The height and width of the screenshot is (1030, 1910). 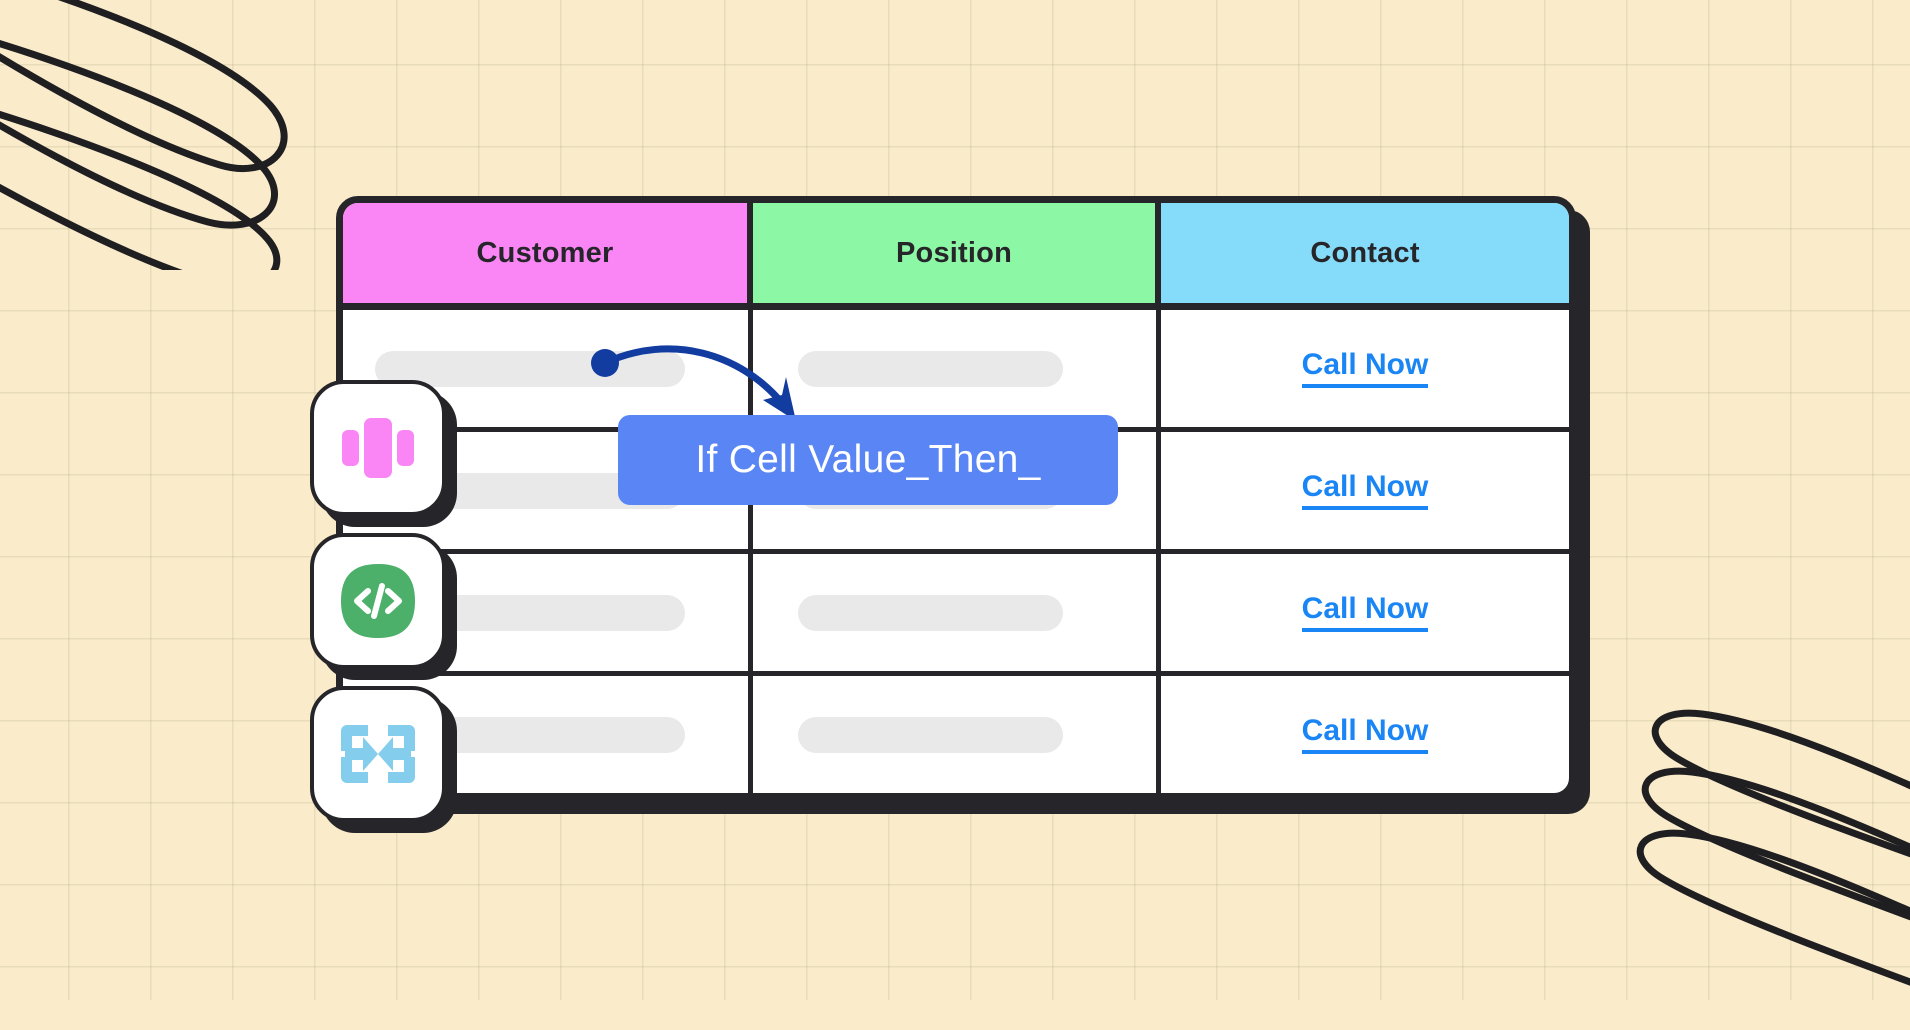 I want to click on carousel-icon, so click(x=378, y=448).